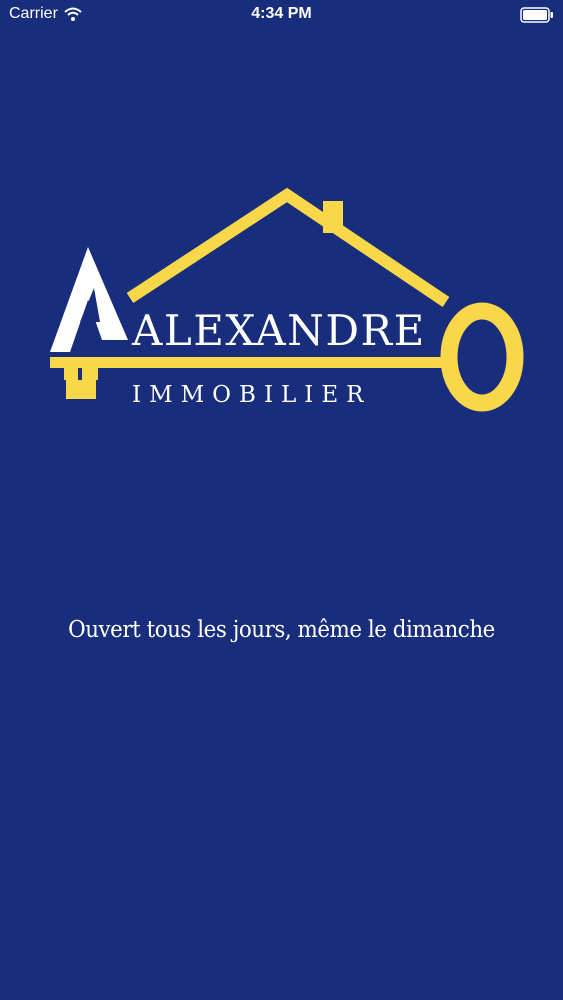 This screenshot has height=1000, width=563. Describe the element at coordinates (281, 630) in the screenshot. I see `tagline: Ouvert tous les jours, même le dimanche` at that location.